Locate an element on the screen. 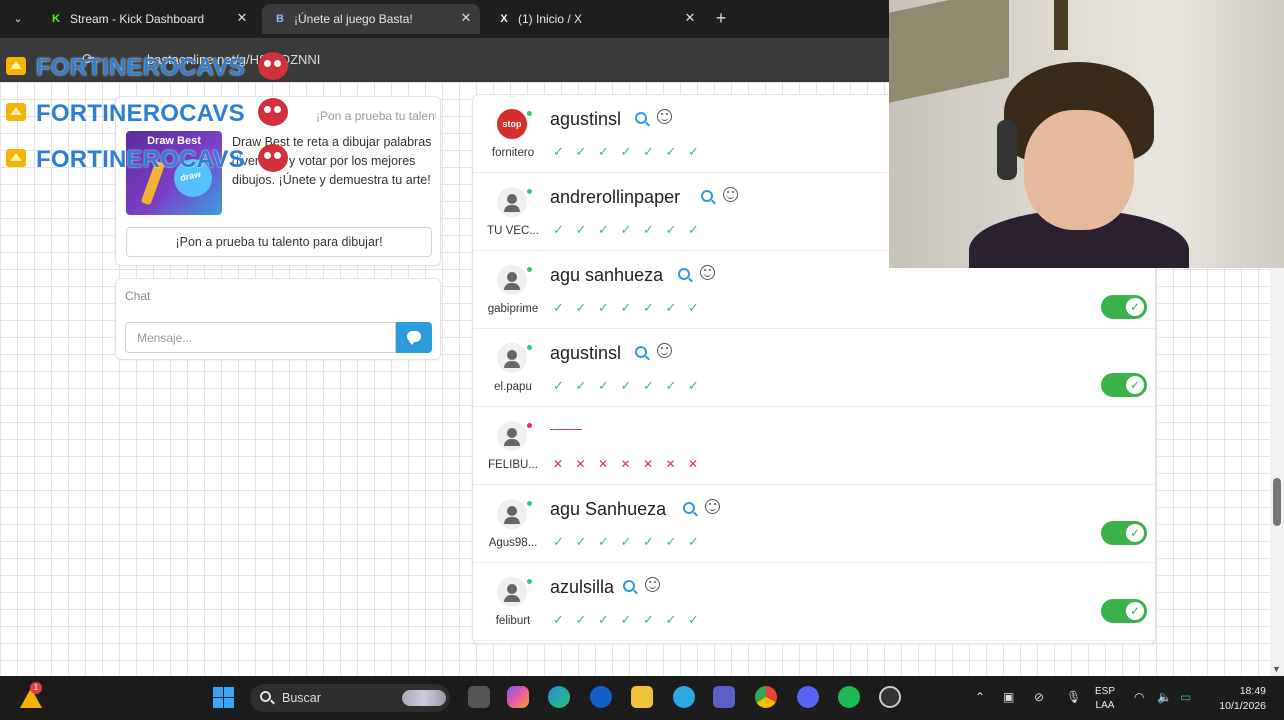 Image resolution: width=1284 pixels, height=720 pixels. tray-expand-icon: ⌃ is located at coordinates (980, 697).